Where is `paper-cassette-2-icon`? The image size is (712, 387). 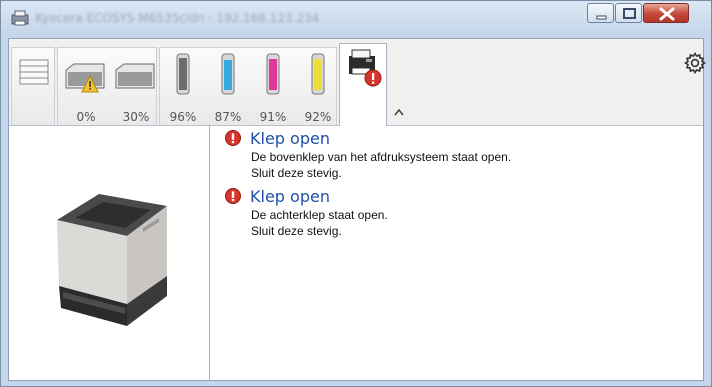 paper-cassette-2-icon is located at coordinates (135, 76).